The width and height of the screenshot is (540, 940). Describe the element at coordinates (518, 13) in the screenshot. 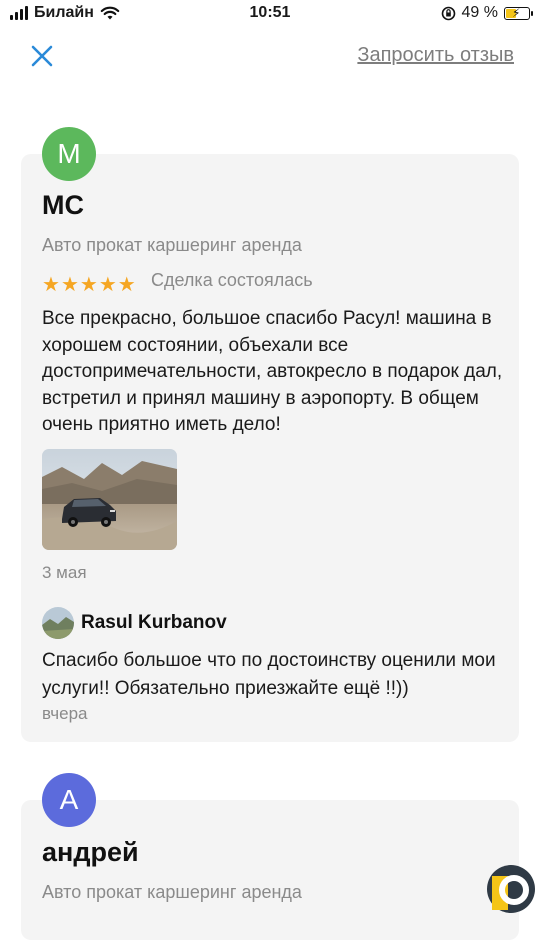

I see `battery-icon: ⚡` at that location.